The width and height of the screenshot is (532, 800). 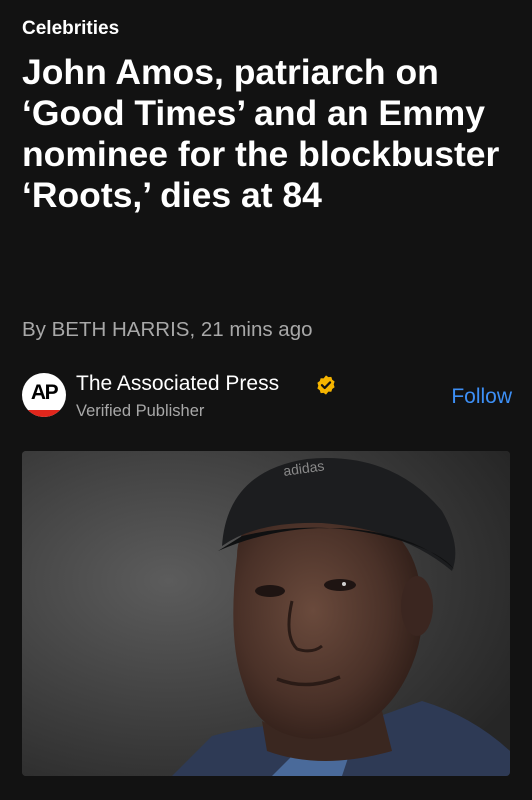 What do you see at coordinates (44, 413) in the screenshot?
I see `publisher-logo-stripe` at bounding box center [44, 413].